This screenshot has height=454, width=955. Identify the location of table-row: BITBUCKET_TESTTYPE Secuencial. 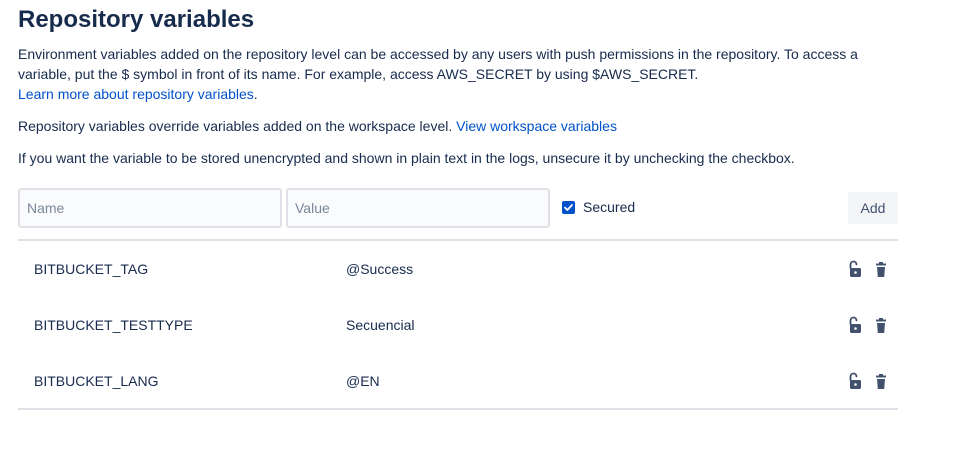
(458, 325).